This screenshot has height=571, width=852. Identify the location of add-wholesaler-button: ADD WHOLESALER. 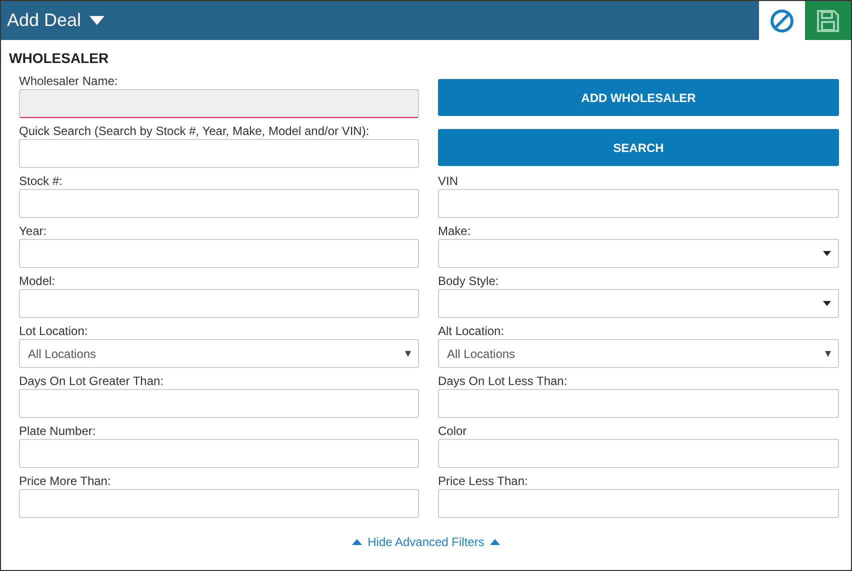
(638, 97).